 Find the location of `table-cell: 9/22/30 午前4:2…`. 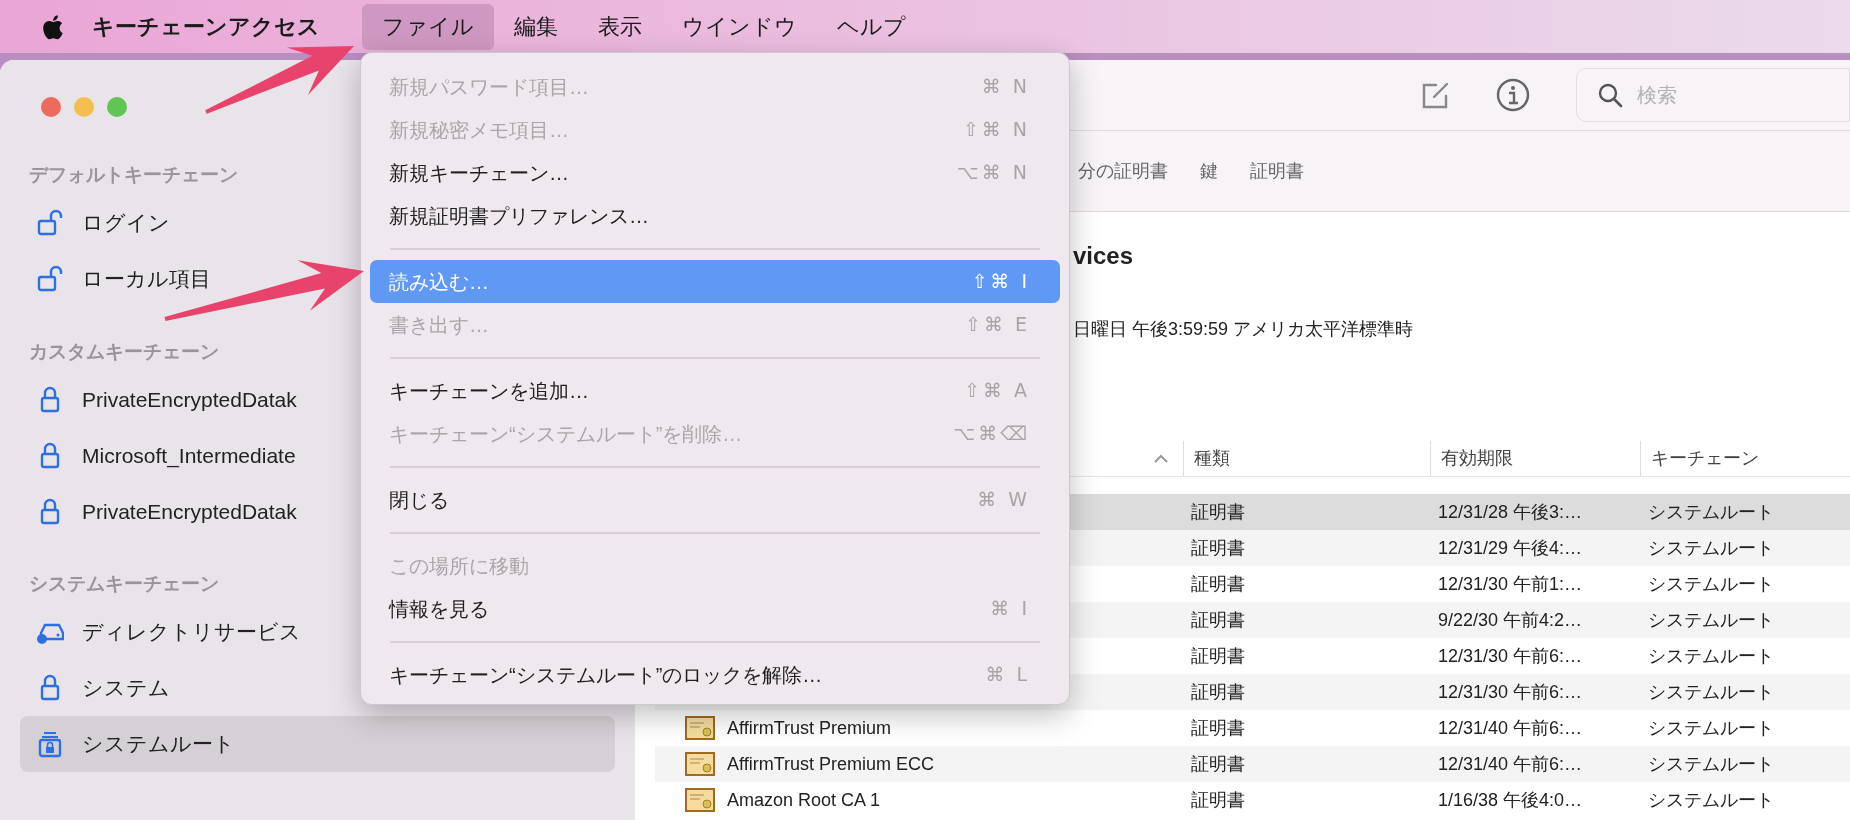

table-cell: 9/22/30 午前4:2… is located at coordinates (1510, 619).